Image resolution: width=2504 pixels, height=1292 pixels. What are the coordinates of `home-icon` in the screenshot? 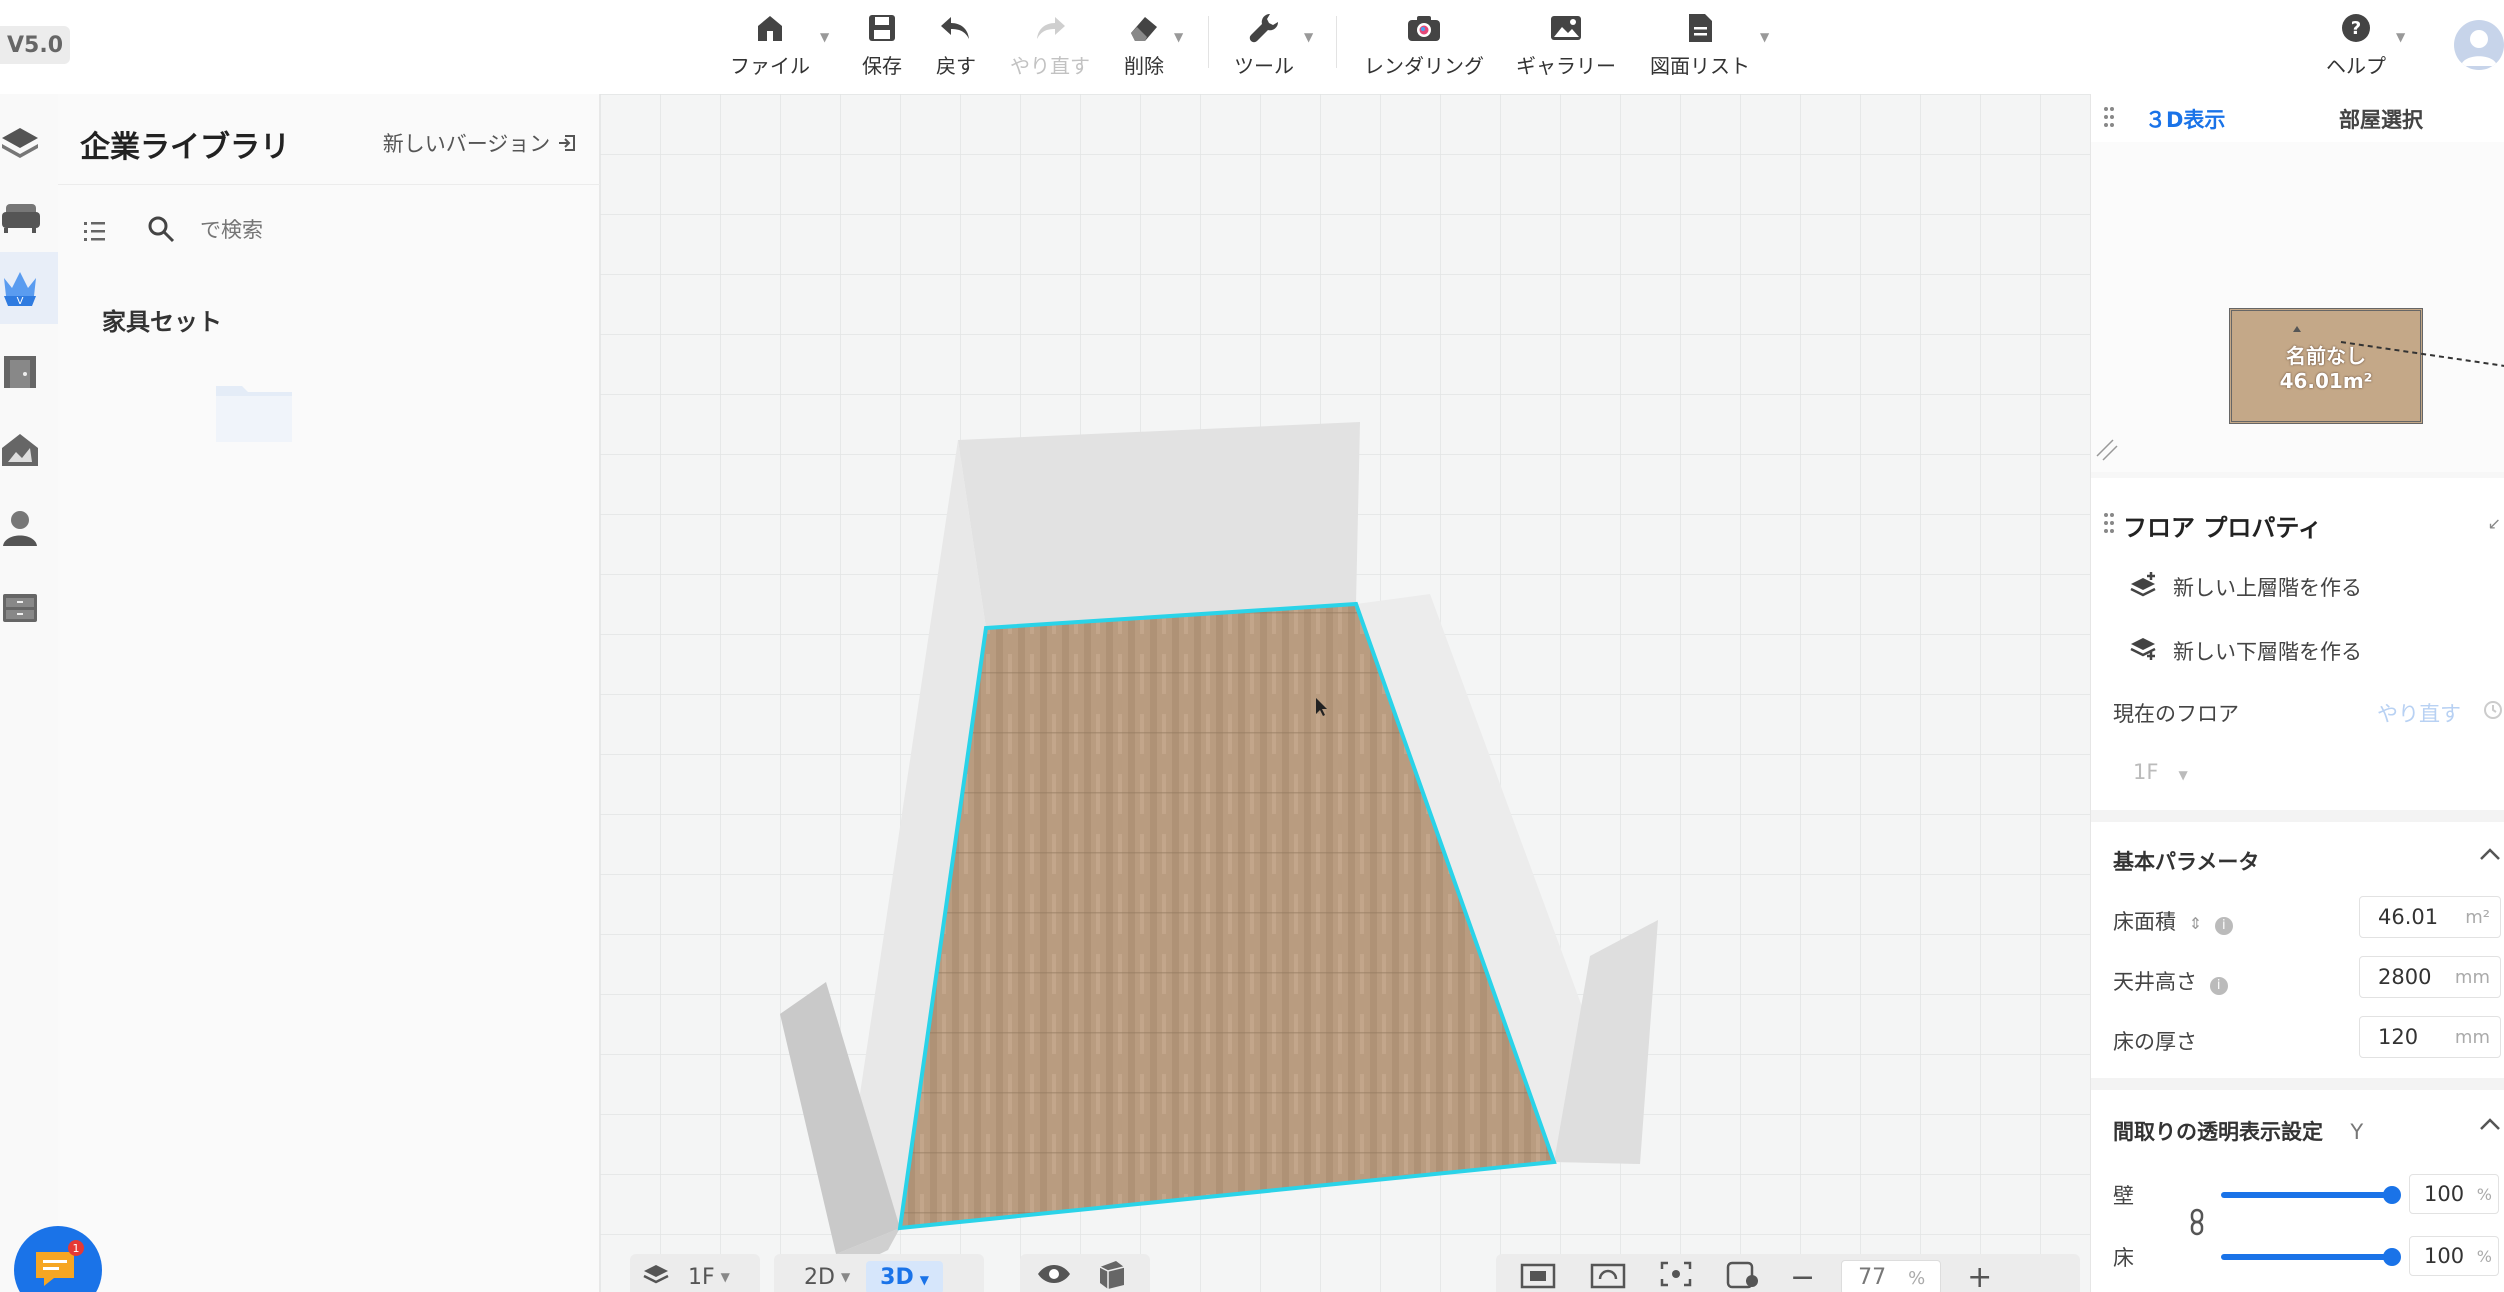 It's located at (770, 28).